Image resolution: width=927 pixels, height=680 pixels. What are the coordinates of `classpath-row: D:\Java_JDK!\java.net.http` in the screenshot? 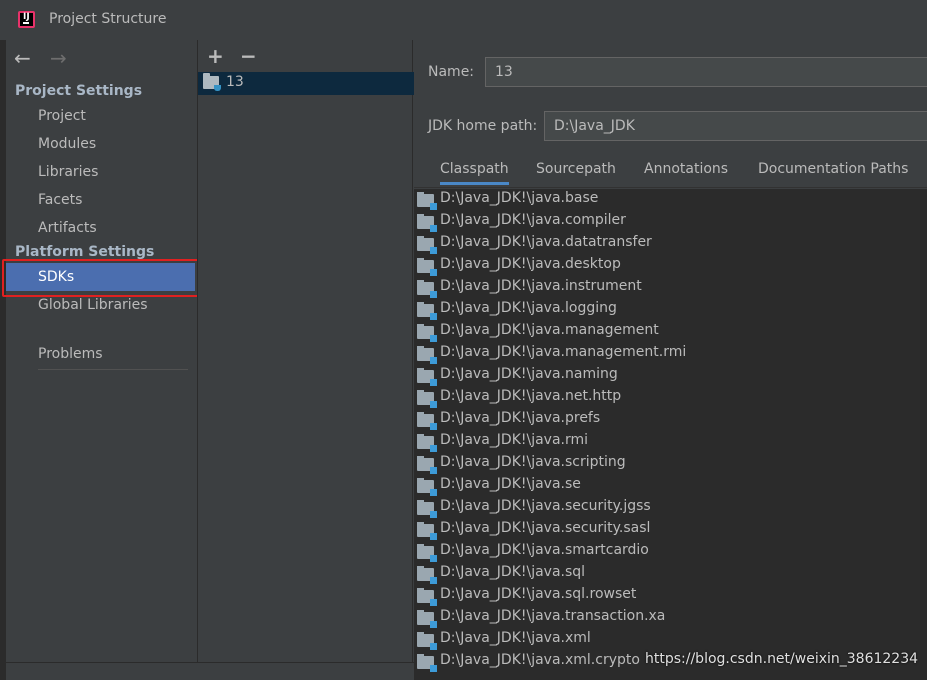 It's located at (670, 398).